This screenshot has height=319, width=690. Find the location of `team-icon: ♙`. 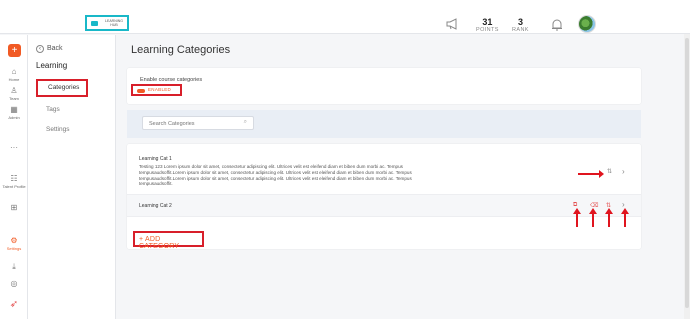

team-icon: ♙ is located at coordinates (14, 90).